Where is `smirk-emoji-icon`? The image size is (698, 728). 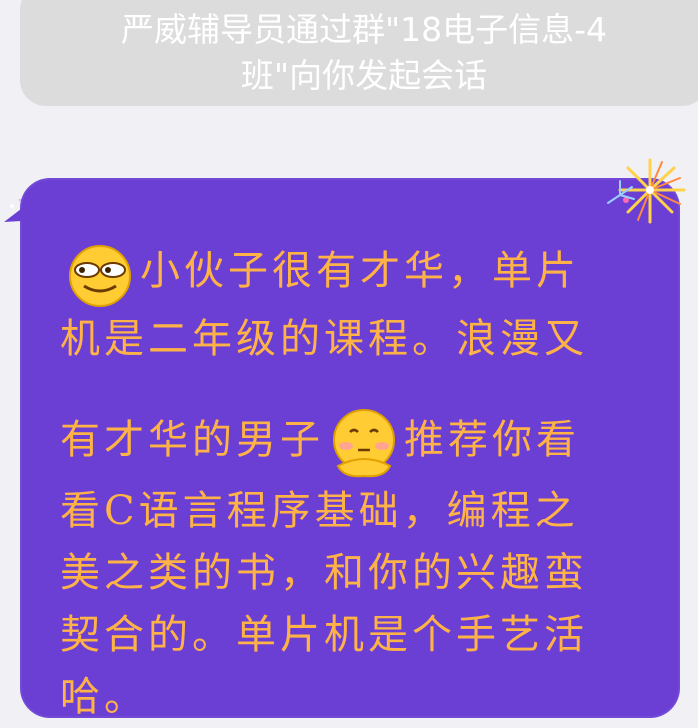 smirk-emoji-icon is located at coordinates (100, 276).